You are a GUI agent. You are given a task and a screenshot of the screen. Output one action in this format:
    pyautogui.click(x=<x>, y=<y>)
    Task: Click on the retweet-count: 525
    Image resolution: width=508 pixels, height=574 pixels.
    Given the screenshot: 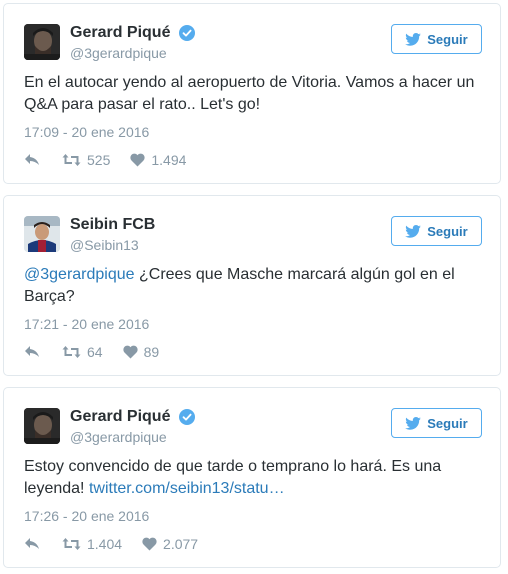 What is the action you would take?
    pyautogui.click(x=99, y=160)
    